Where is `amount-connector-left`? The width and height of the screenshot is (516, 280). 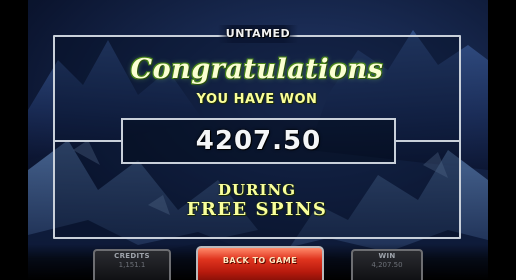 amount-connector-left is located at coordinates (88, 141).